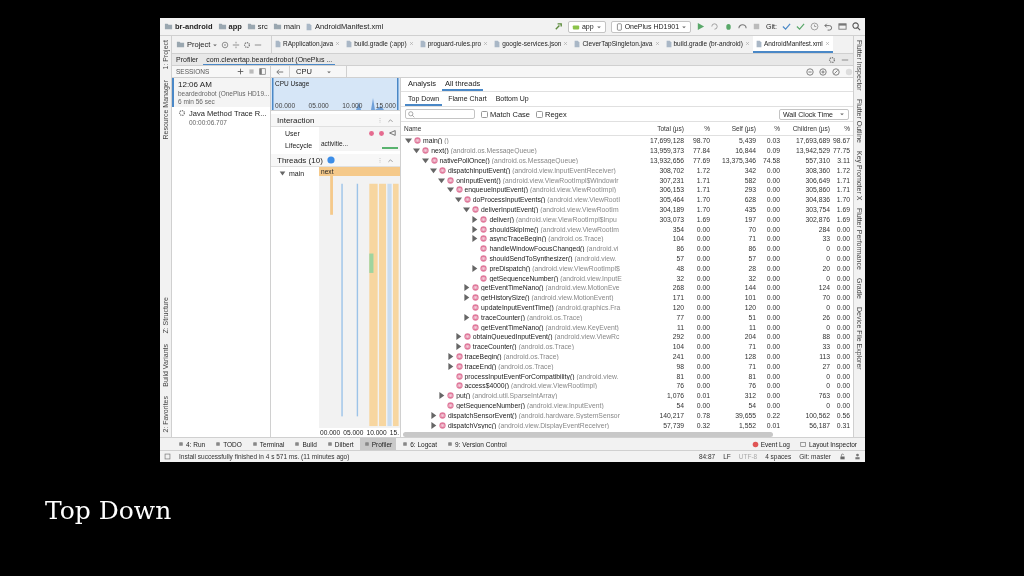 The image size is (1024, 576). What do you see at coordinates (225, 44) in the screenshot?
I see `target-icon` at bounding box center [225, 44].